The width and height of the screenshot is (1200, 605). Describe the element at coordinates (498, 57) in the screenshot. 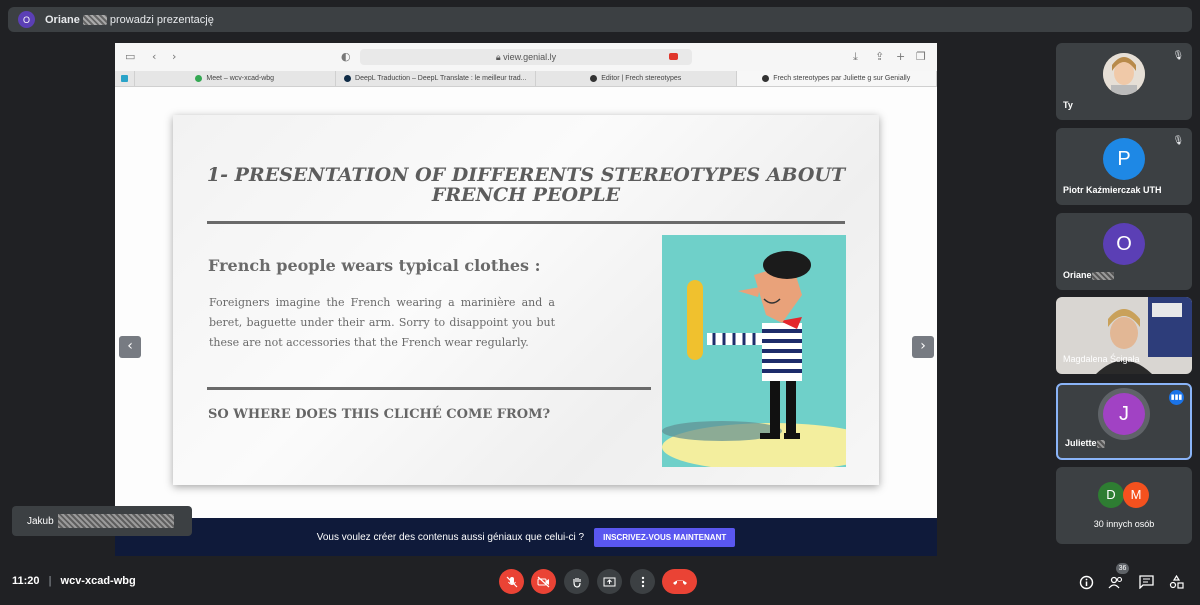

I see `lock-icon: 🔒︎` at that location.